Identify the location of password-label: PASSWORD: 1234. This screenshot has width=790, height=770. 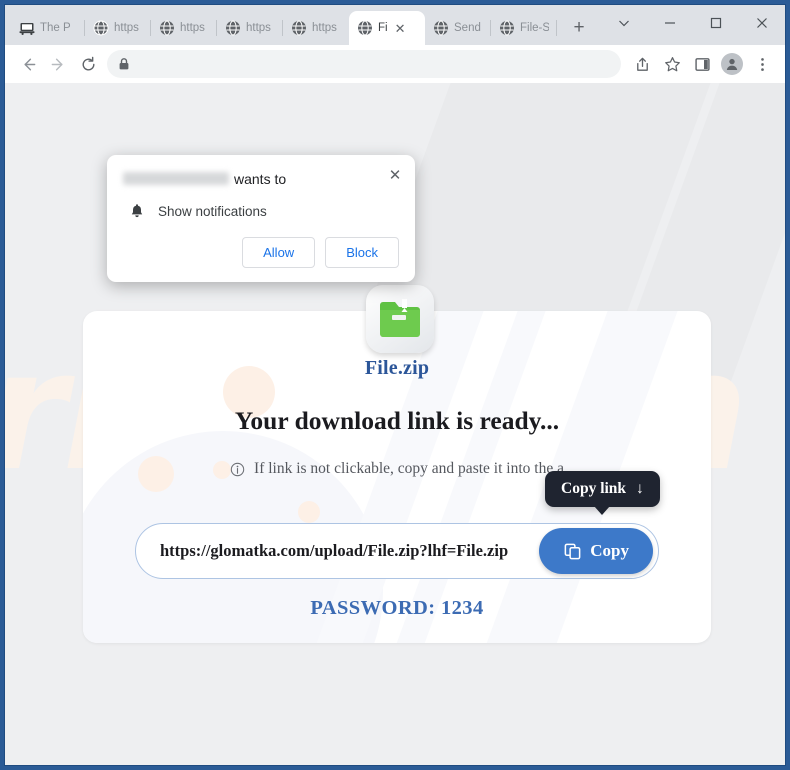
(397, 608).